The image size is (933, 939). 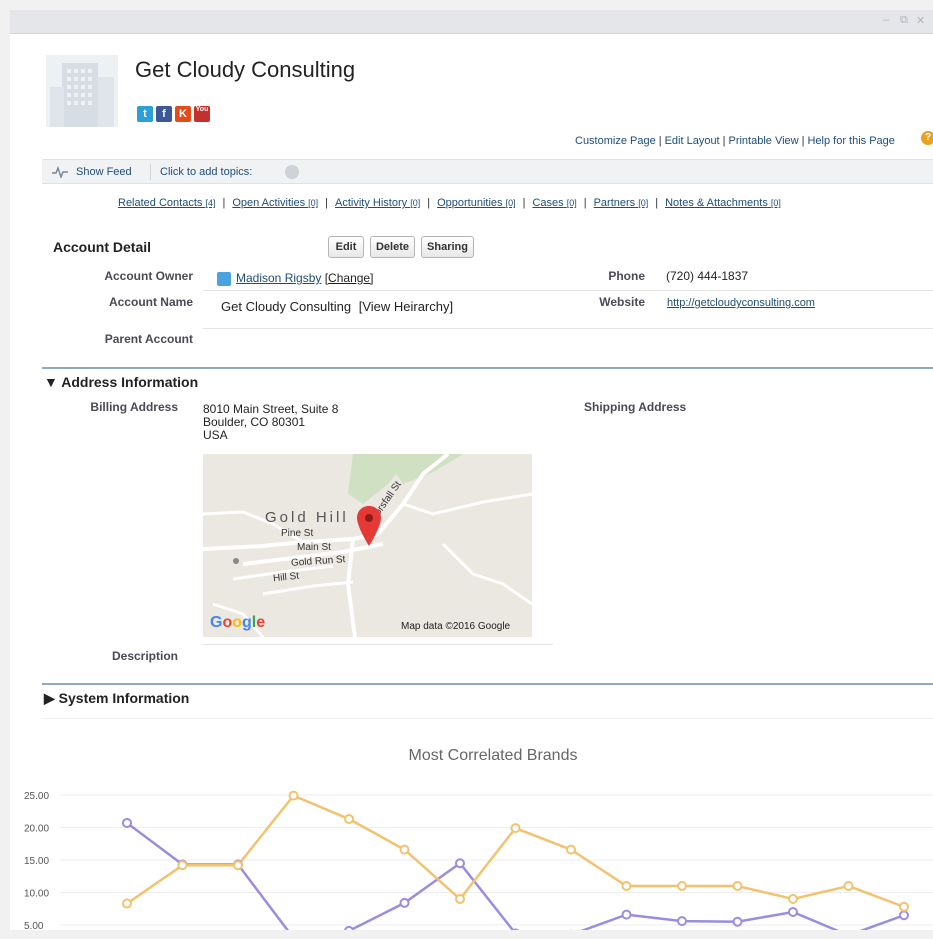 I want to click on open-activities-link: Open Activities [0], so click(x=275, y=203).